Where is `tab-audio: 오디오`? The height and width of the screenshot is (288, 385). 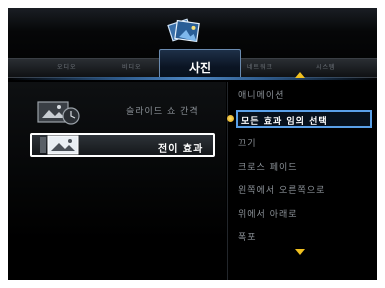 tab-audio: 오디오 is located at coordinates (67, 66).